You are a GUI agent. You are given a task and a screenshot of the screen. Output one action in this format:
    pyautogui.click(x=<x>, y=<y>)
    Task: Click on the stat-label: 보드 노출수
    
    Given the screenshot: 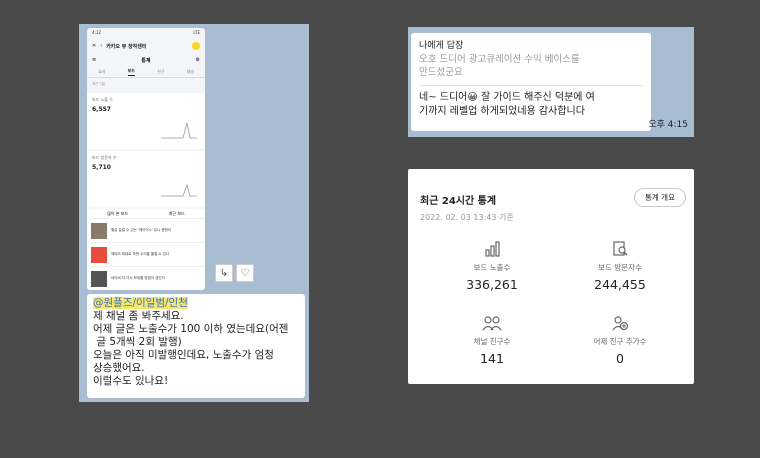 What is the action you would take?
    pyautogui.click(x=492, y=267)
    